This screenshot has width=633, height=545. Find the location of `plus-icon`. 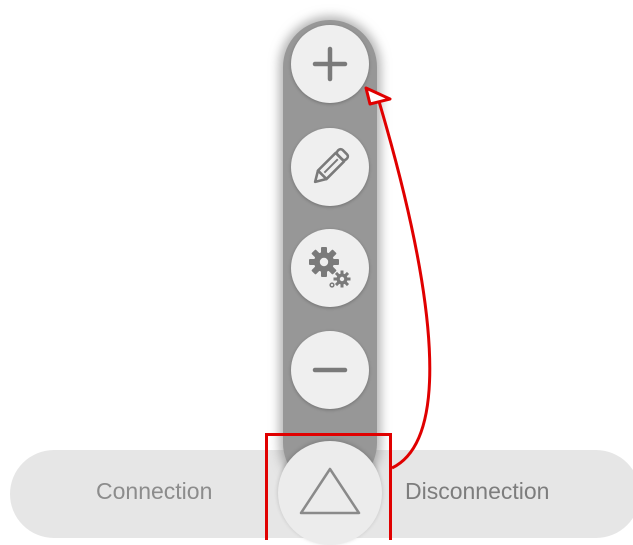

plus-icon is located at coordinates (330, 64).